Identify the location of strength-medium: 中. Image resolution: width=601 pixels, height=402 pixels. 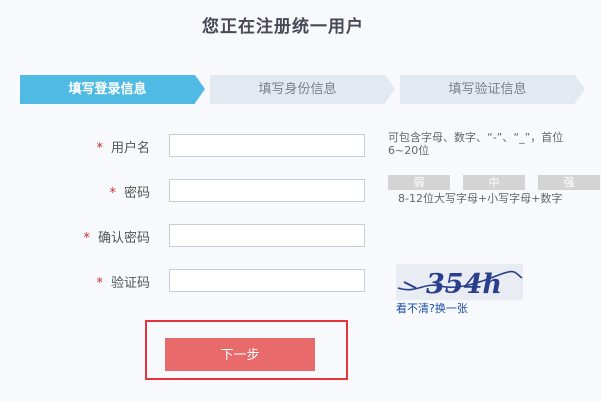
(494, 182).